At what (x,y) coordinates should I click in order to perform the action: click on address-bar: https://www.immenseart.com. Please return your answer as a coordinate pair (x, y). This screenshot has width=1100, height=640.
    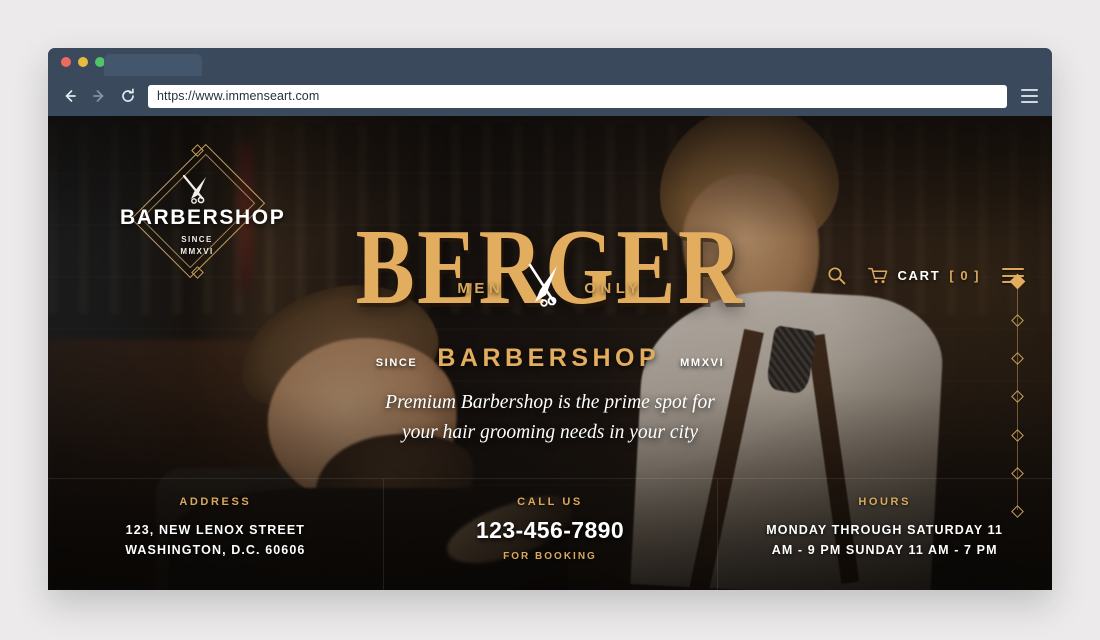
    Looking at the image, I should click on (577, 96).